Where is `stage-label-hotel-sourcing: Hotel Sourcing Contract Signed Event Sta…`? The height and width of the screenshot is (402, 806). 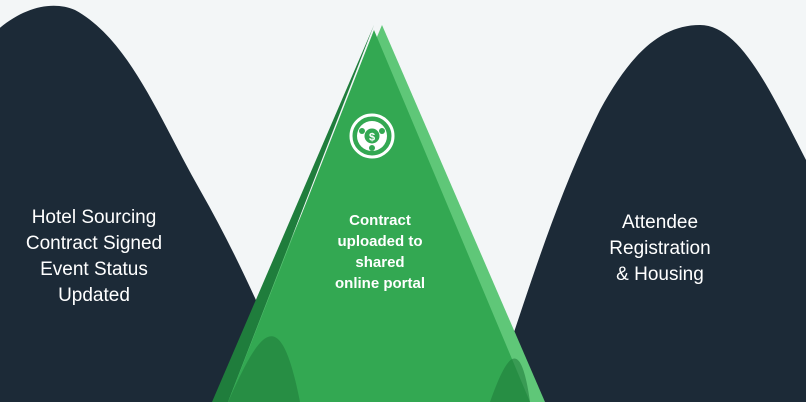
stage-label-hotel-sourcing: Hotel Sourcing Contract Signed Event Sta… is located at coordinates (94, 256).